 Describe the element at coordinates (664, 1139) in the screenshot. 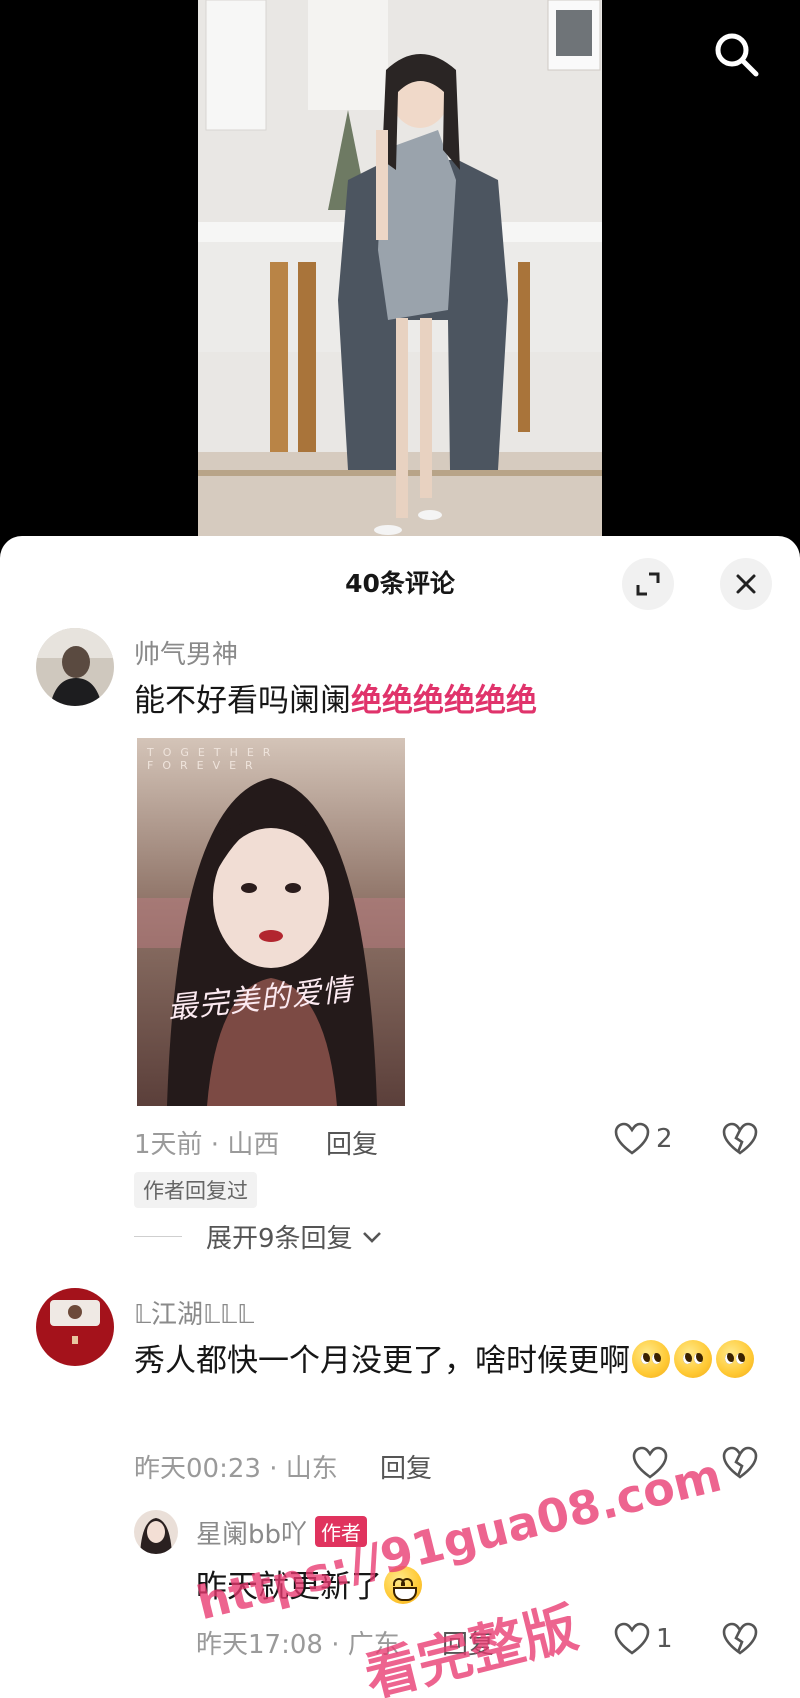

I see `like-count: 2` at that location.